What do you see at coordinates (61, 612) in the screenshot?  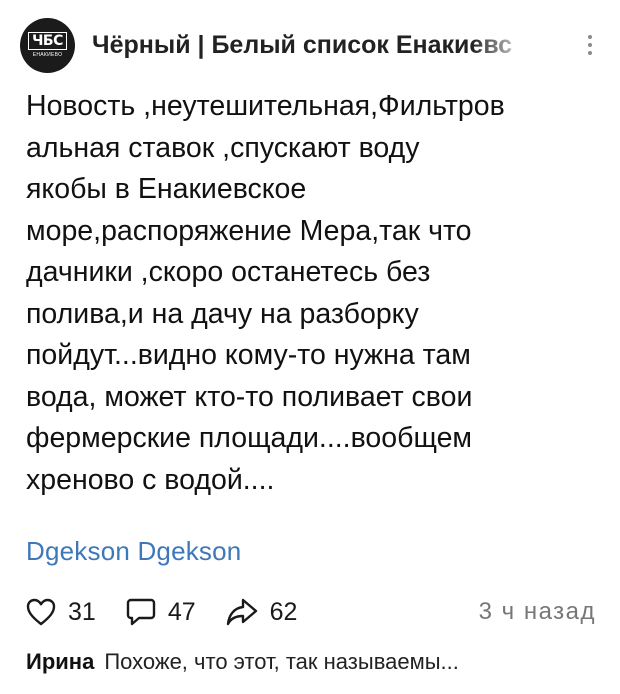 I see `like-button: 31` at bounding box center [61, 612].